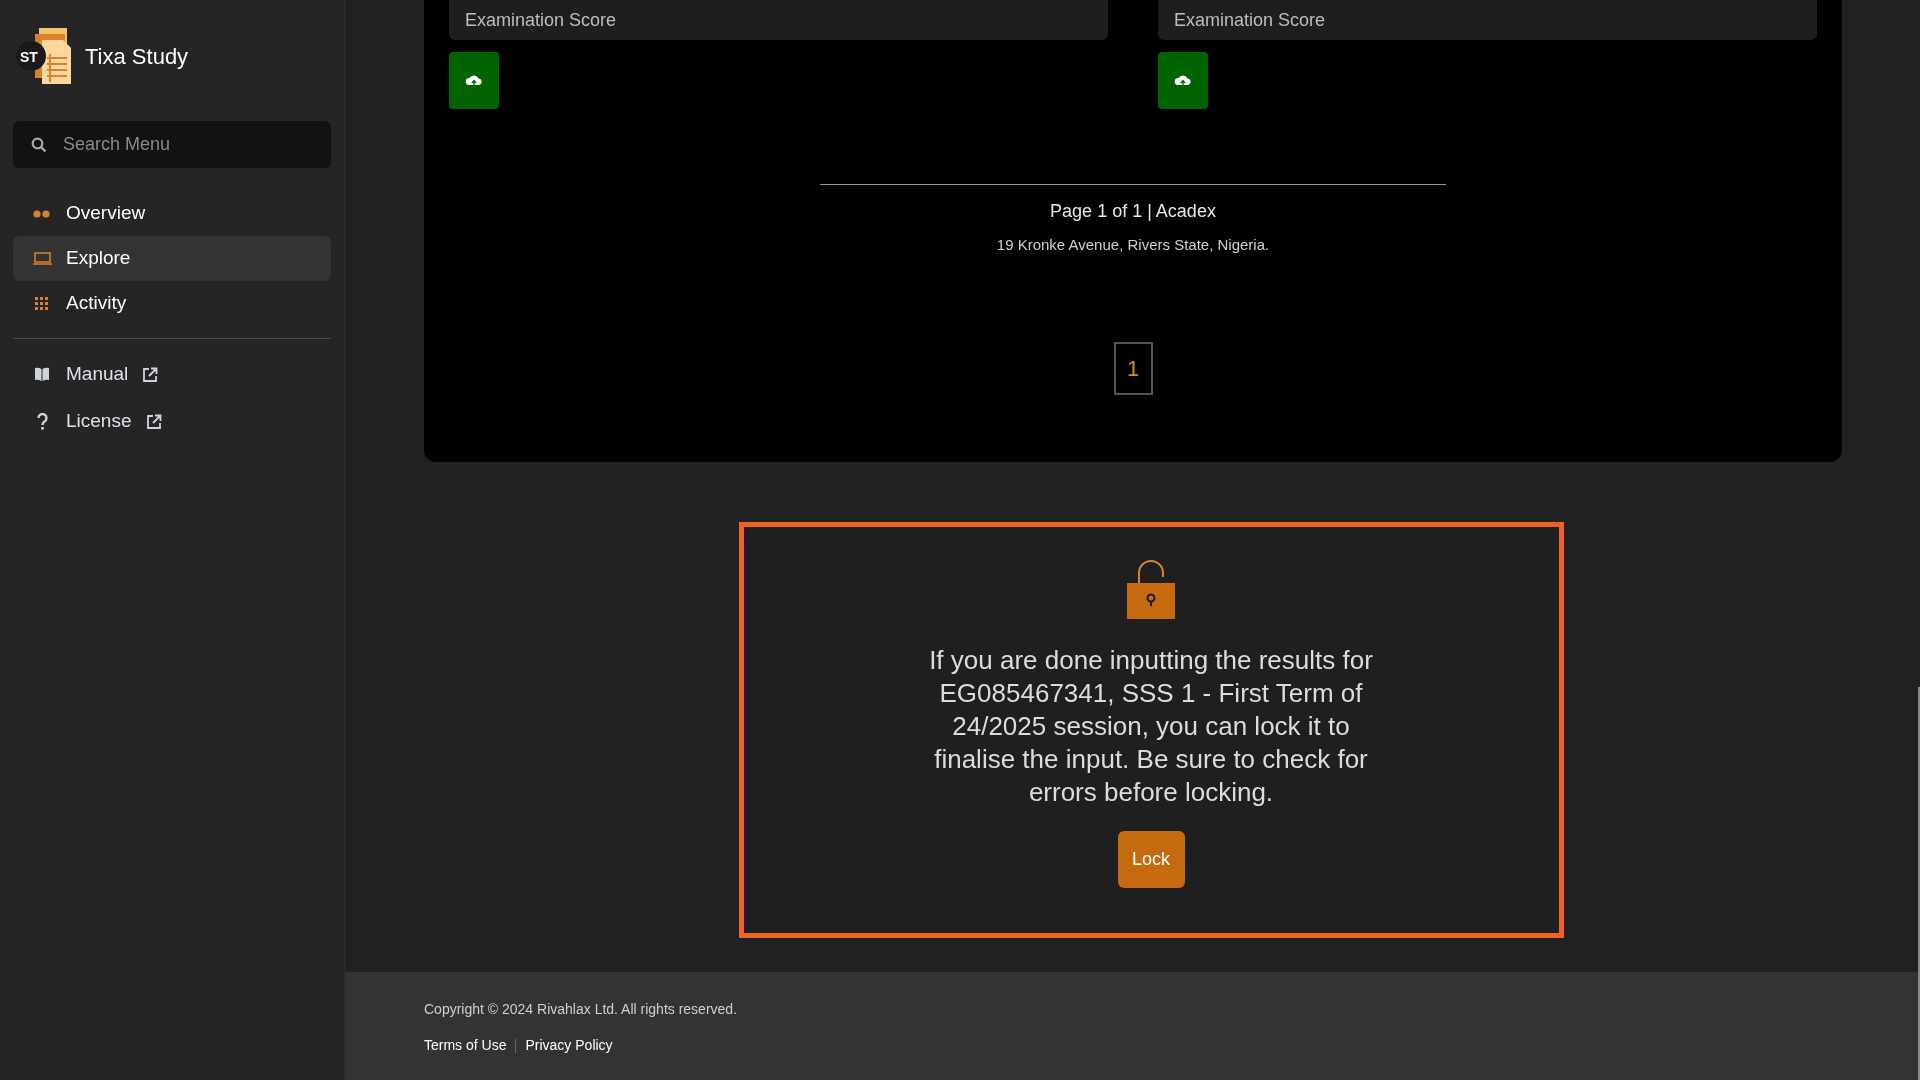 Image resolution: width=1920 pixels, height=1080 pixels. I want to click on lock-button: Lock, so click(1151, 859).